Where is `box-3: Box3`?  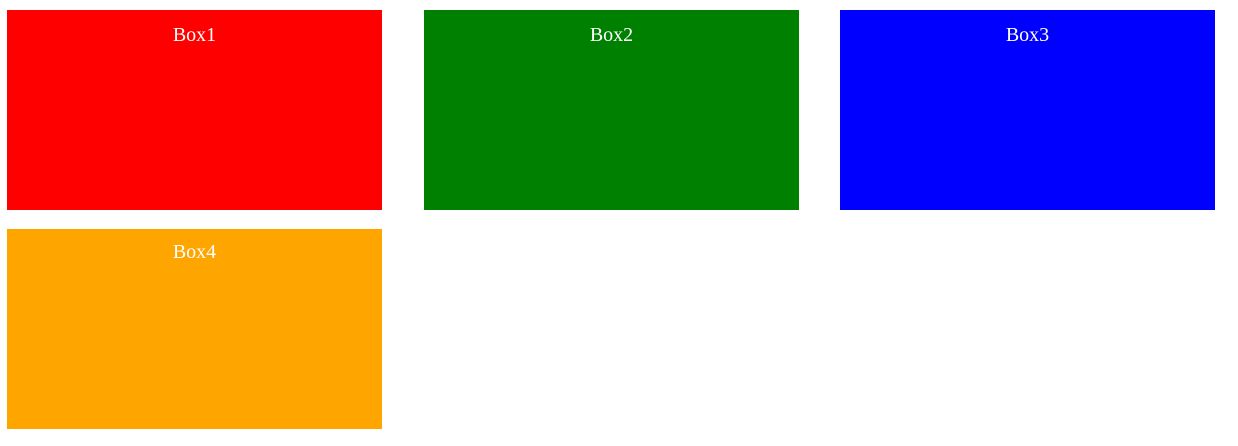 box-3: Box3 is located at coordinates (1027, 110).